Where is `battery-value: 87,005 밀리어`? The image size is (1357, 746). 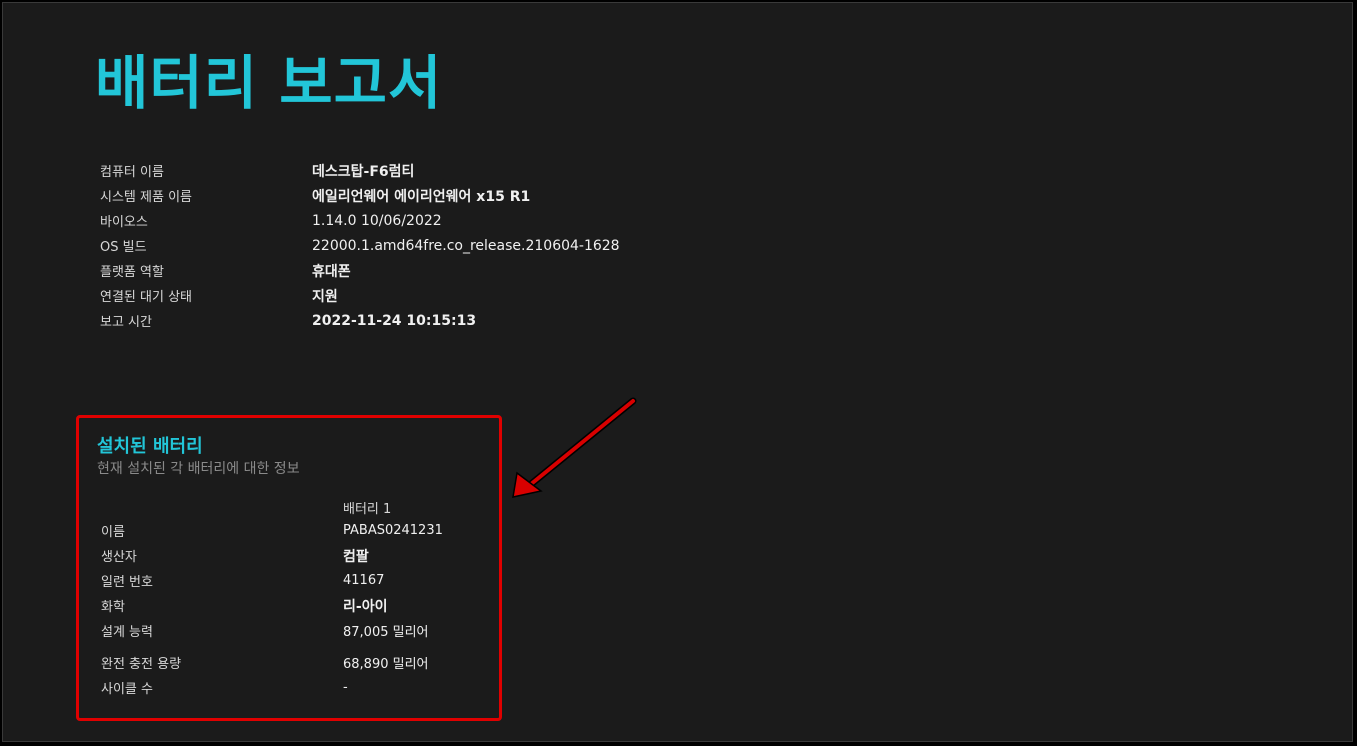 battery-value: 87,005 밀리어 is located at coordinates (386, 632).